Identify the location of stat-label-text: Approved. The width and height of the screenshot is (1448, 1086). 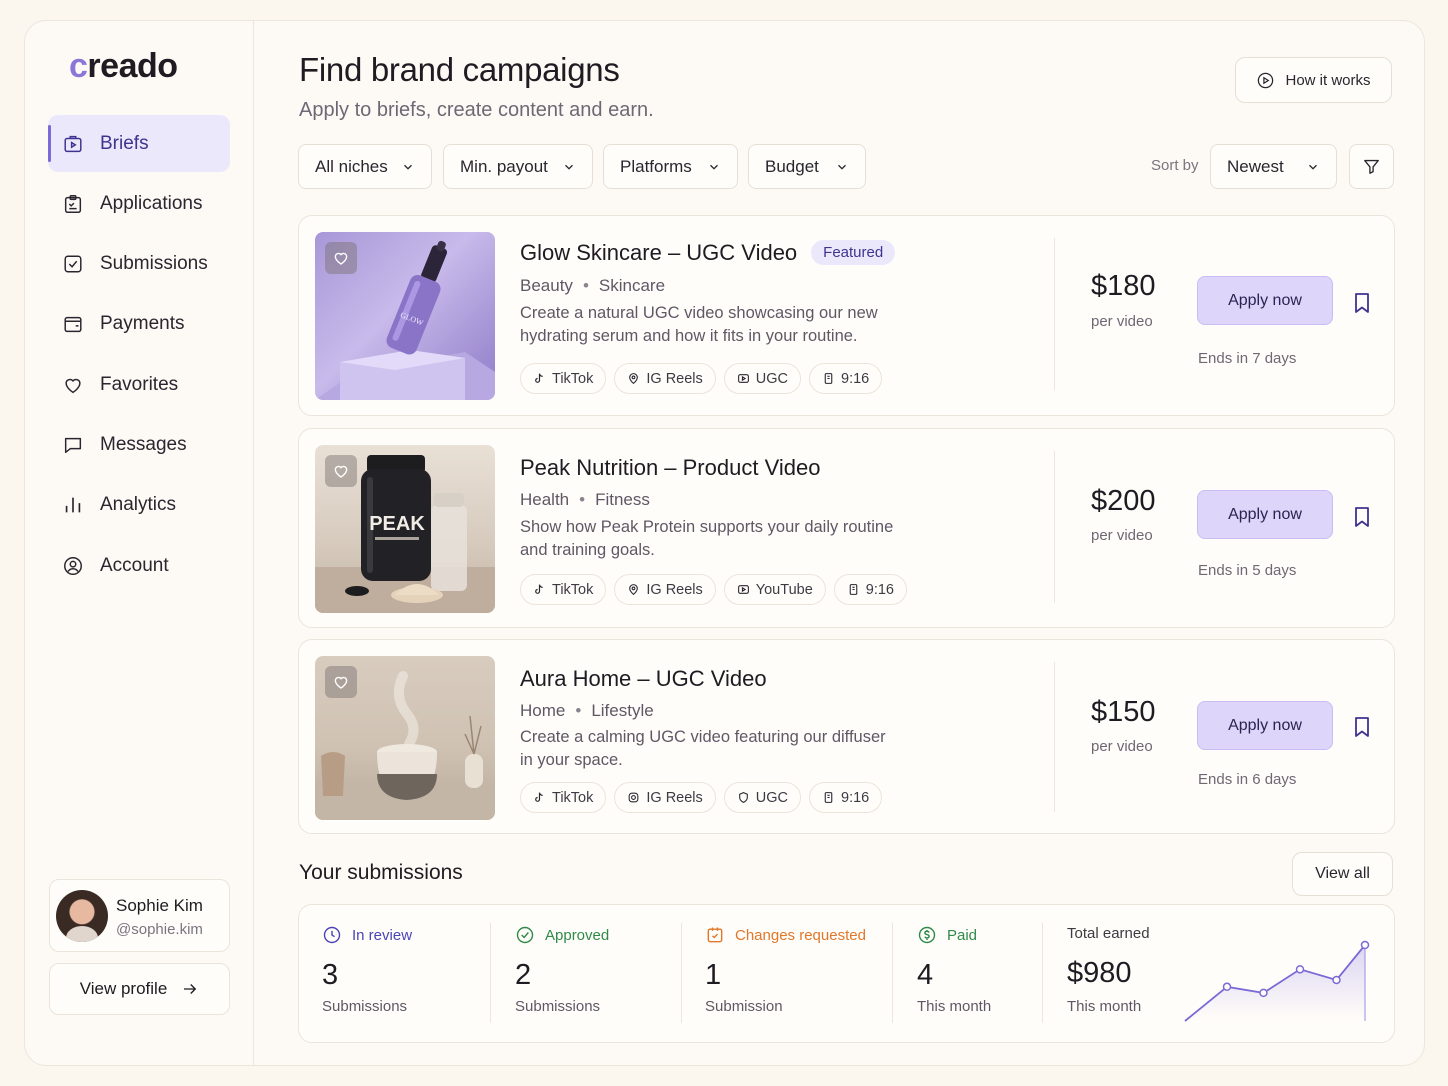
(577, 935).